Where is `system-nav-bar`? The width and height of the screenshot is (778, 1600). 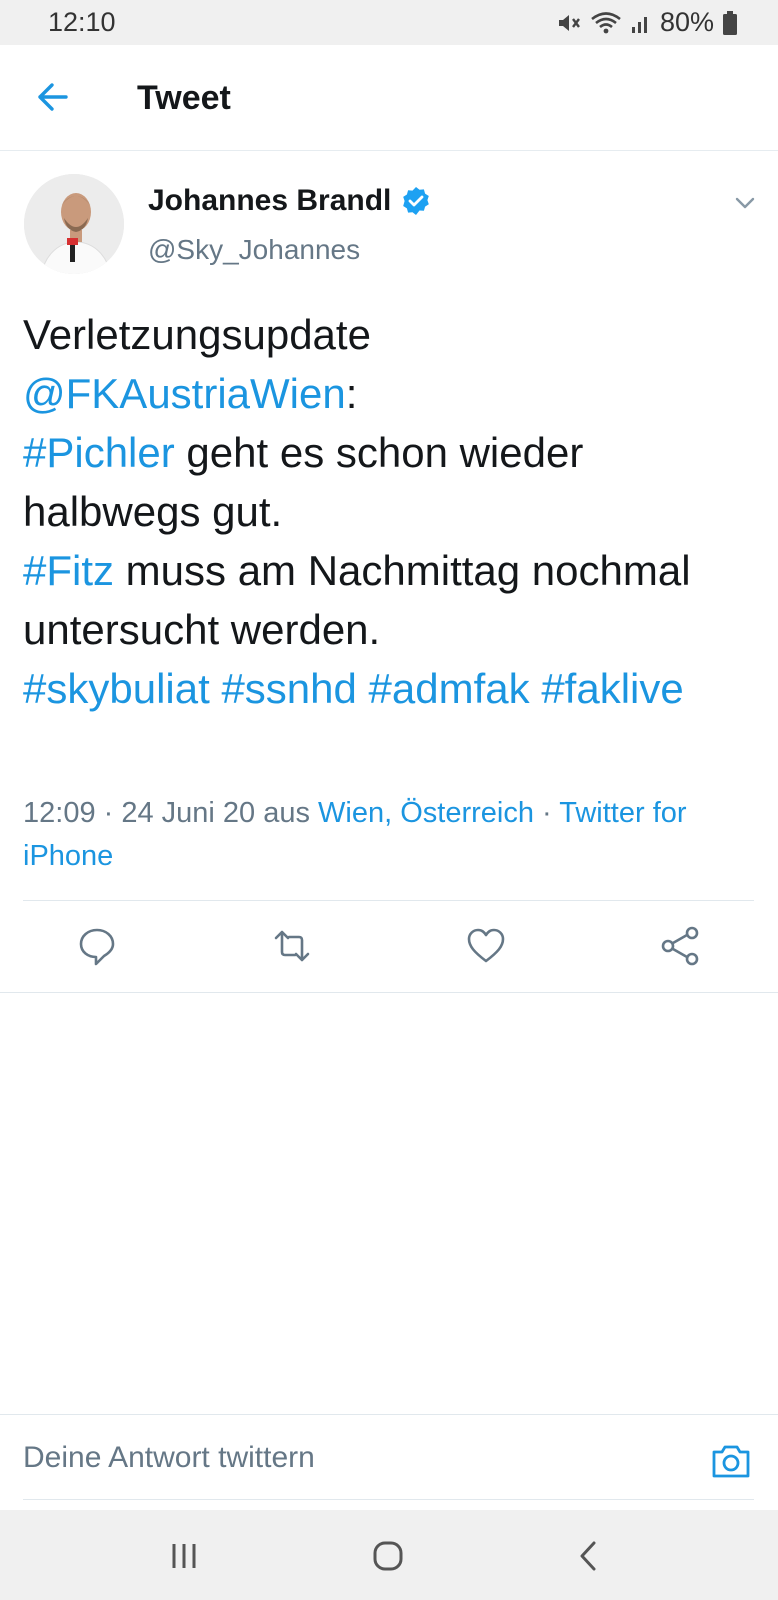
system-nav-bar is located at coordinates (389, 1555).